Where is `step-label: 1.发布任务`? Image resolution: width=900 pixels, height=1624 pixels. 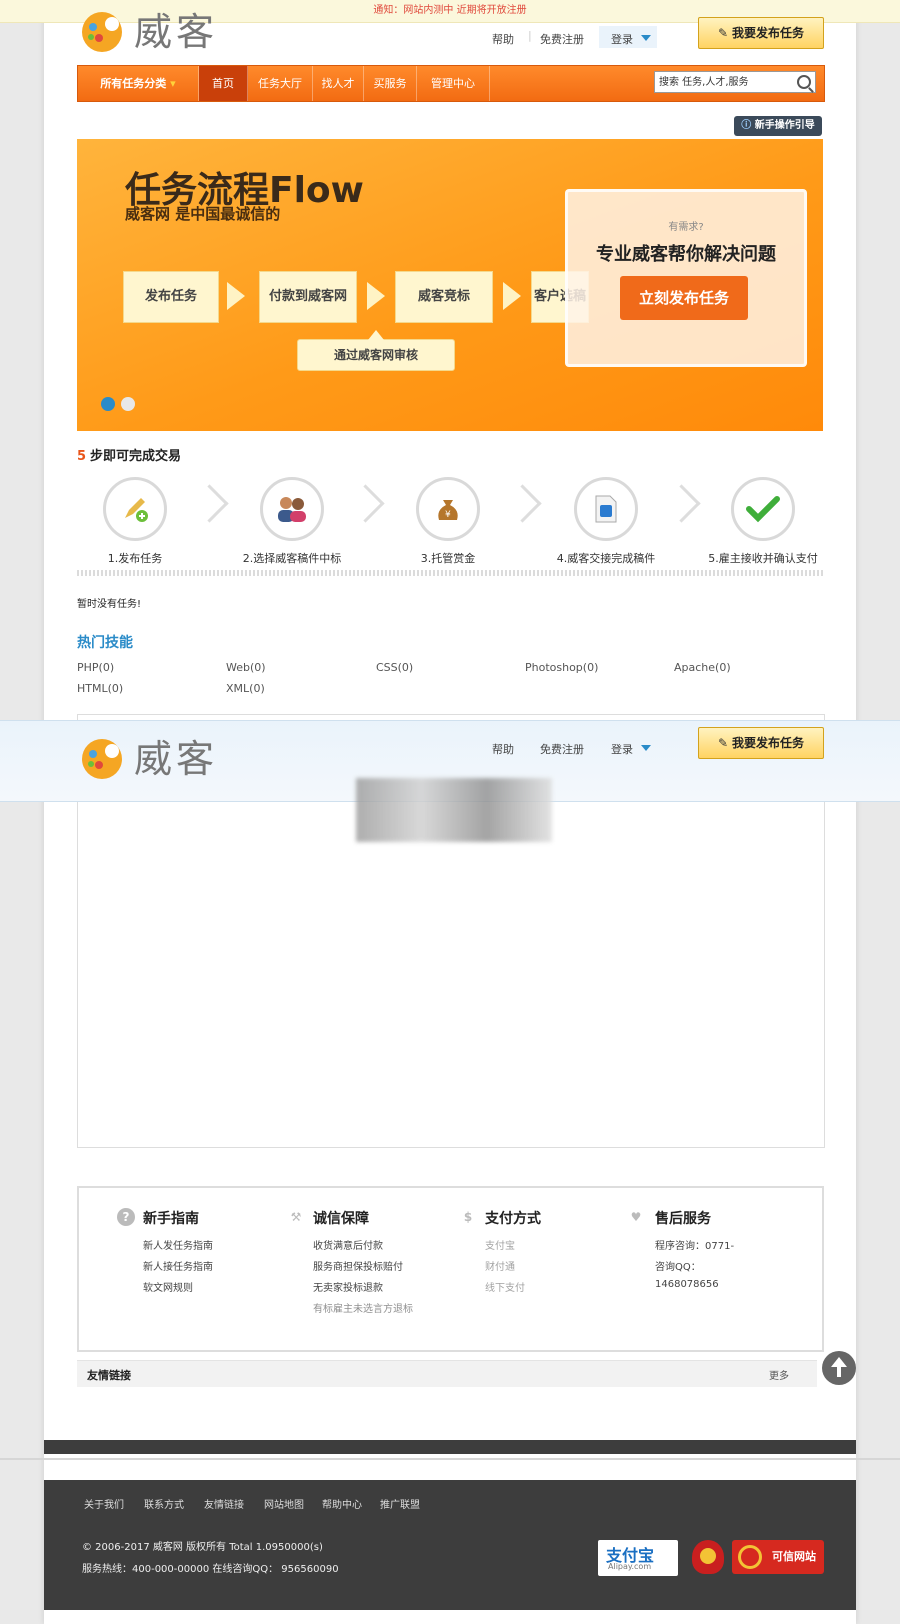
step-label: 1.发布任务 is located at coordinates (135, 558).